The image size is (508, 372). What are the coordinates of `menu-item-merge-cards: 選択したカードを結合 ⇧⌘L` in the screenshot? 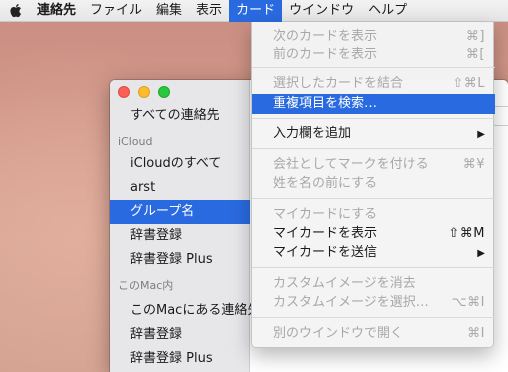 It's located at (373, 84).